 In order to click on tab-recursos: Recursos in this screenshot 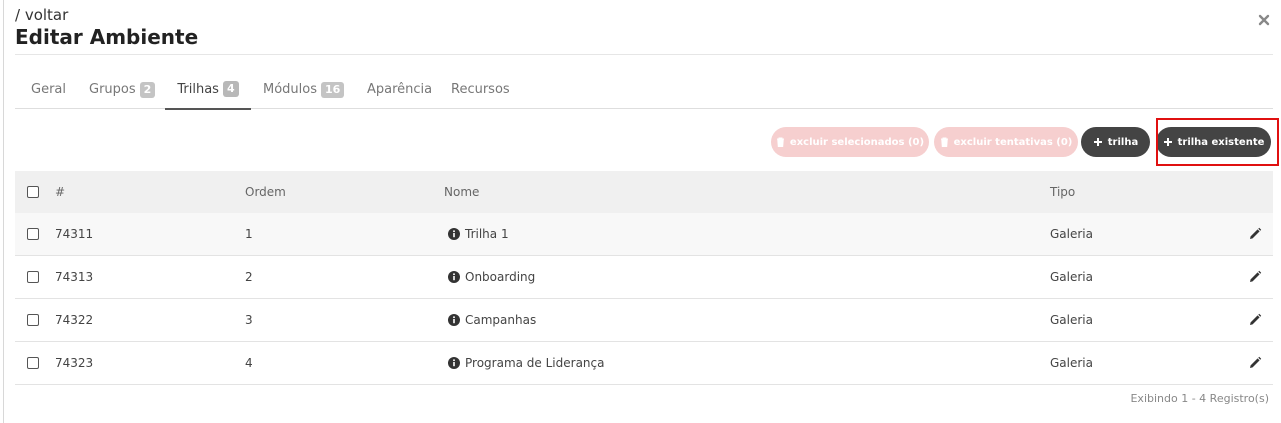, I will do `click(480, 89)`.